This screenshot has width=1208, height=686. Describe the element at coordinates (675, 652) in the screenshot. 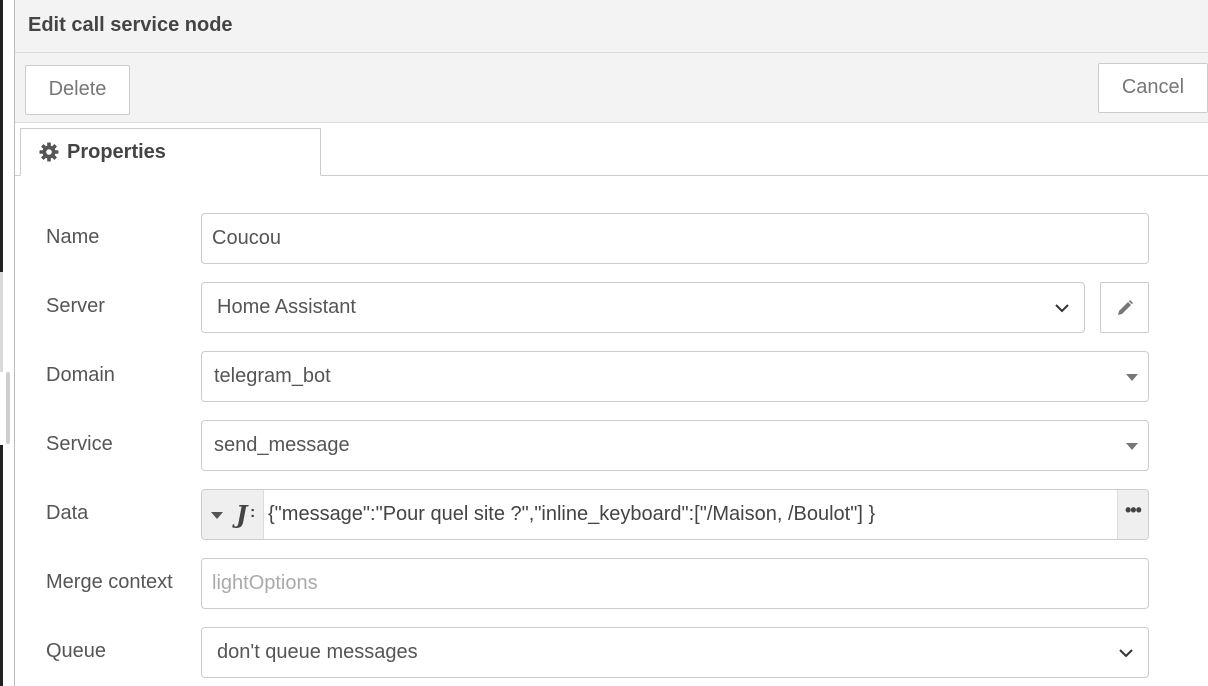

I see `queue-select: don't queue messages` at that location.